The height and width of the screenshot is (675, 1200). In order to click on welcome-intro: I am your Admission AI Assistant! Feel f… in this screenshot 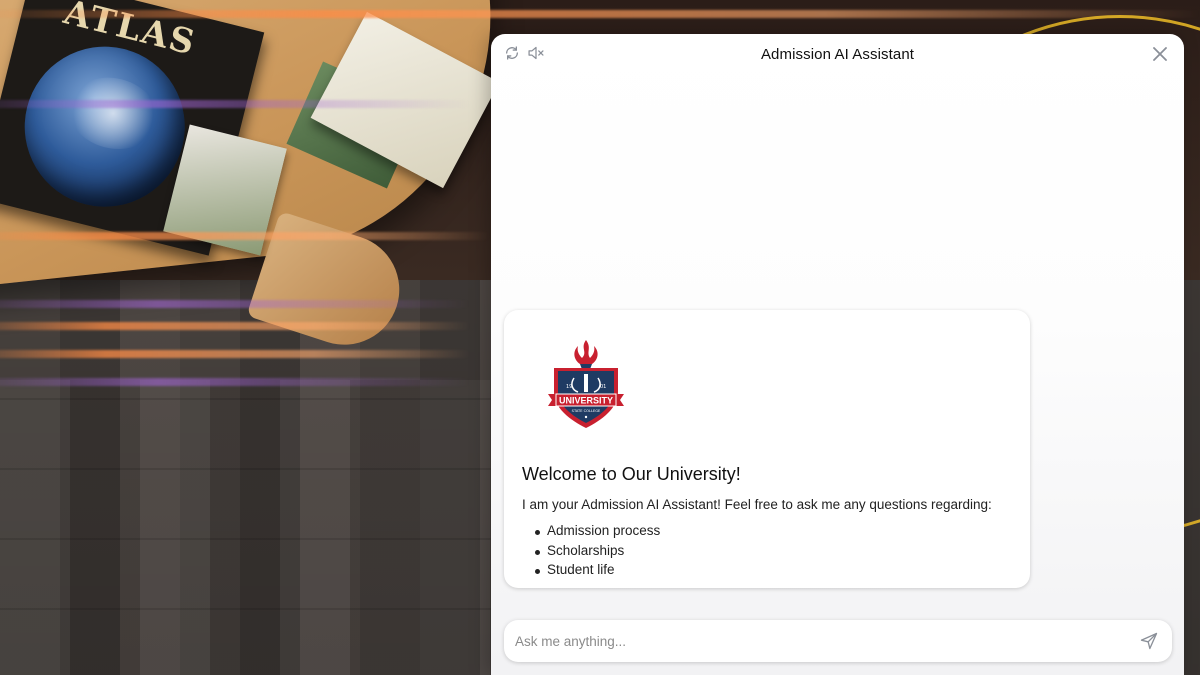, I will do `click(757, 504)`.